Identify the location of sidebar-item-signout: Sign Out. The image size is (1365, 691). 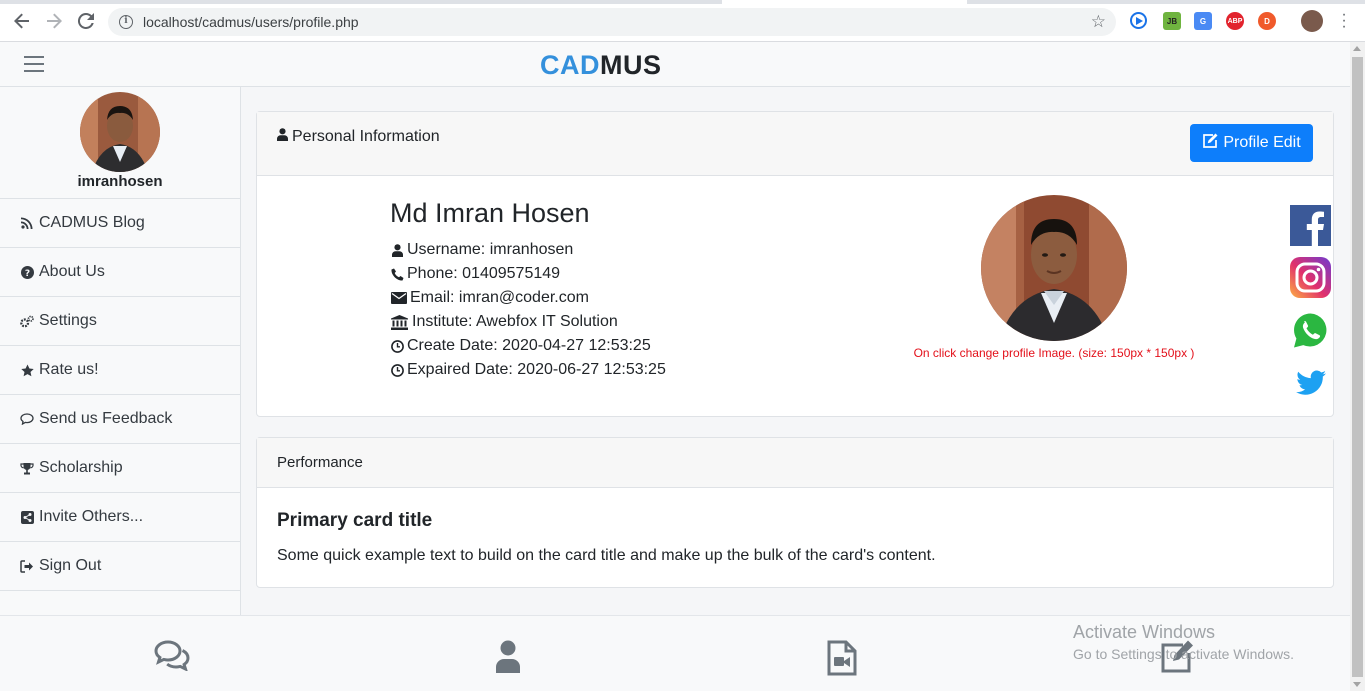
(120, 566).